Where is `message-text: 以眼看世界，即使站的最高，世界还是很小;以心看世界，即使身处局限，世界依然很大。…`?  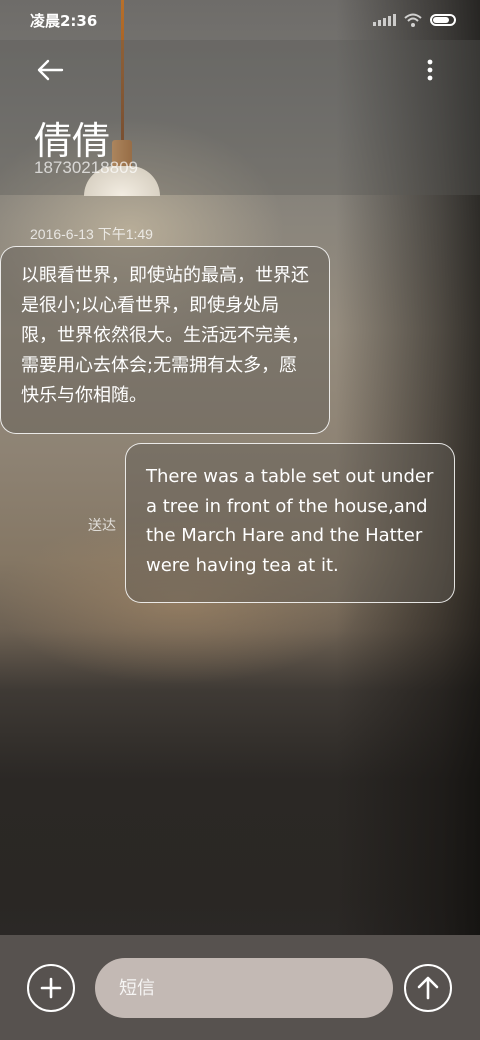
message-text: 以眼看世界，即使站的最高，世界还是很小;以心看世界，即使身处局限，世界依然很大。… is located at coordinates (165, 335).